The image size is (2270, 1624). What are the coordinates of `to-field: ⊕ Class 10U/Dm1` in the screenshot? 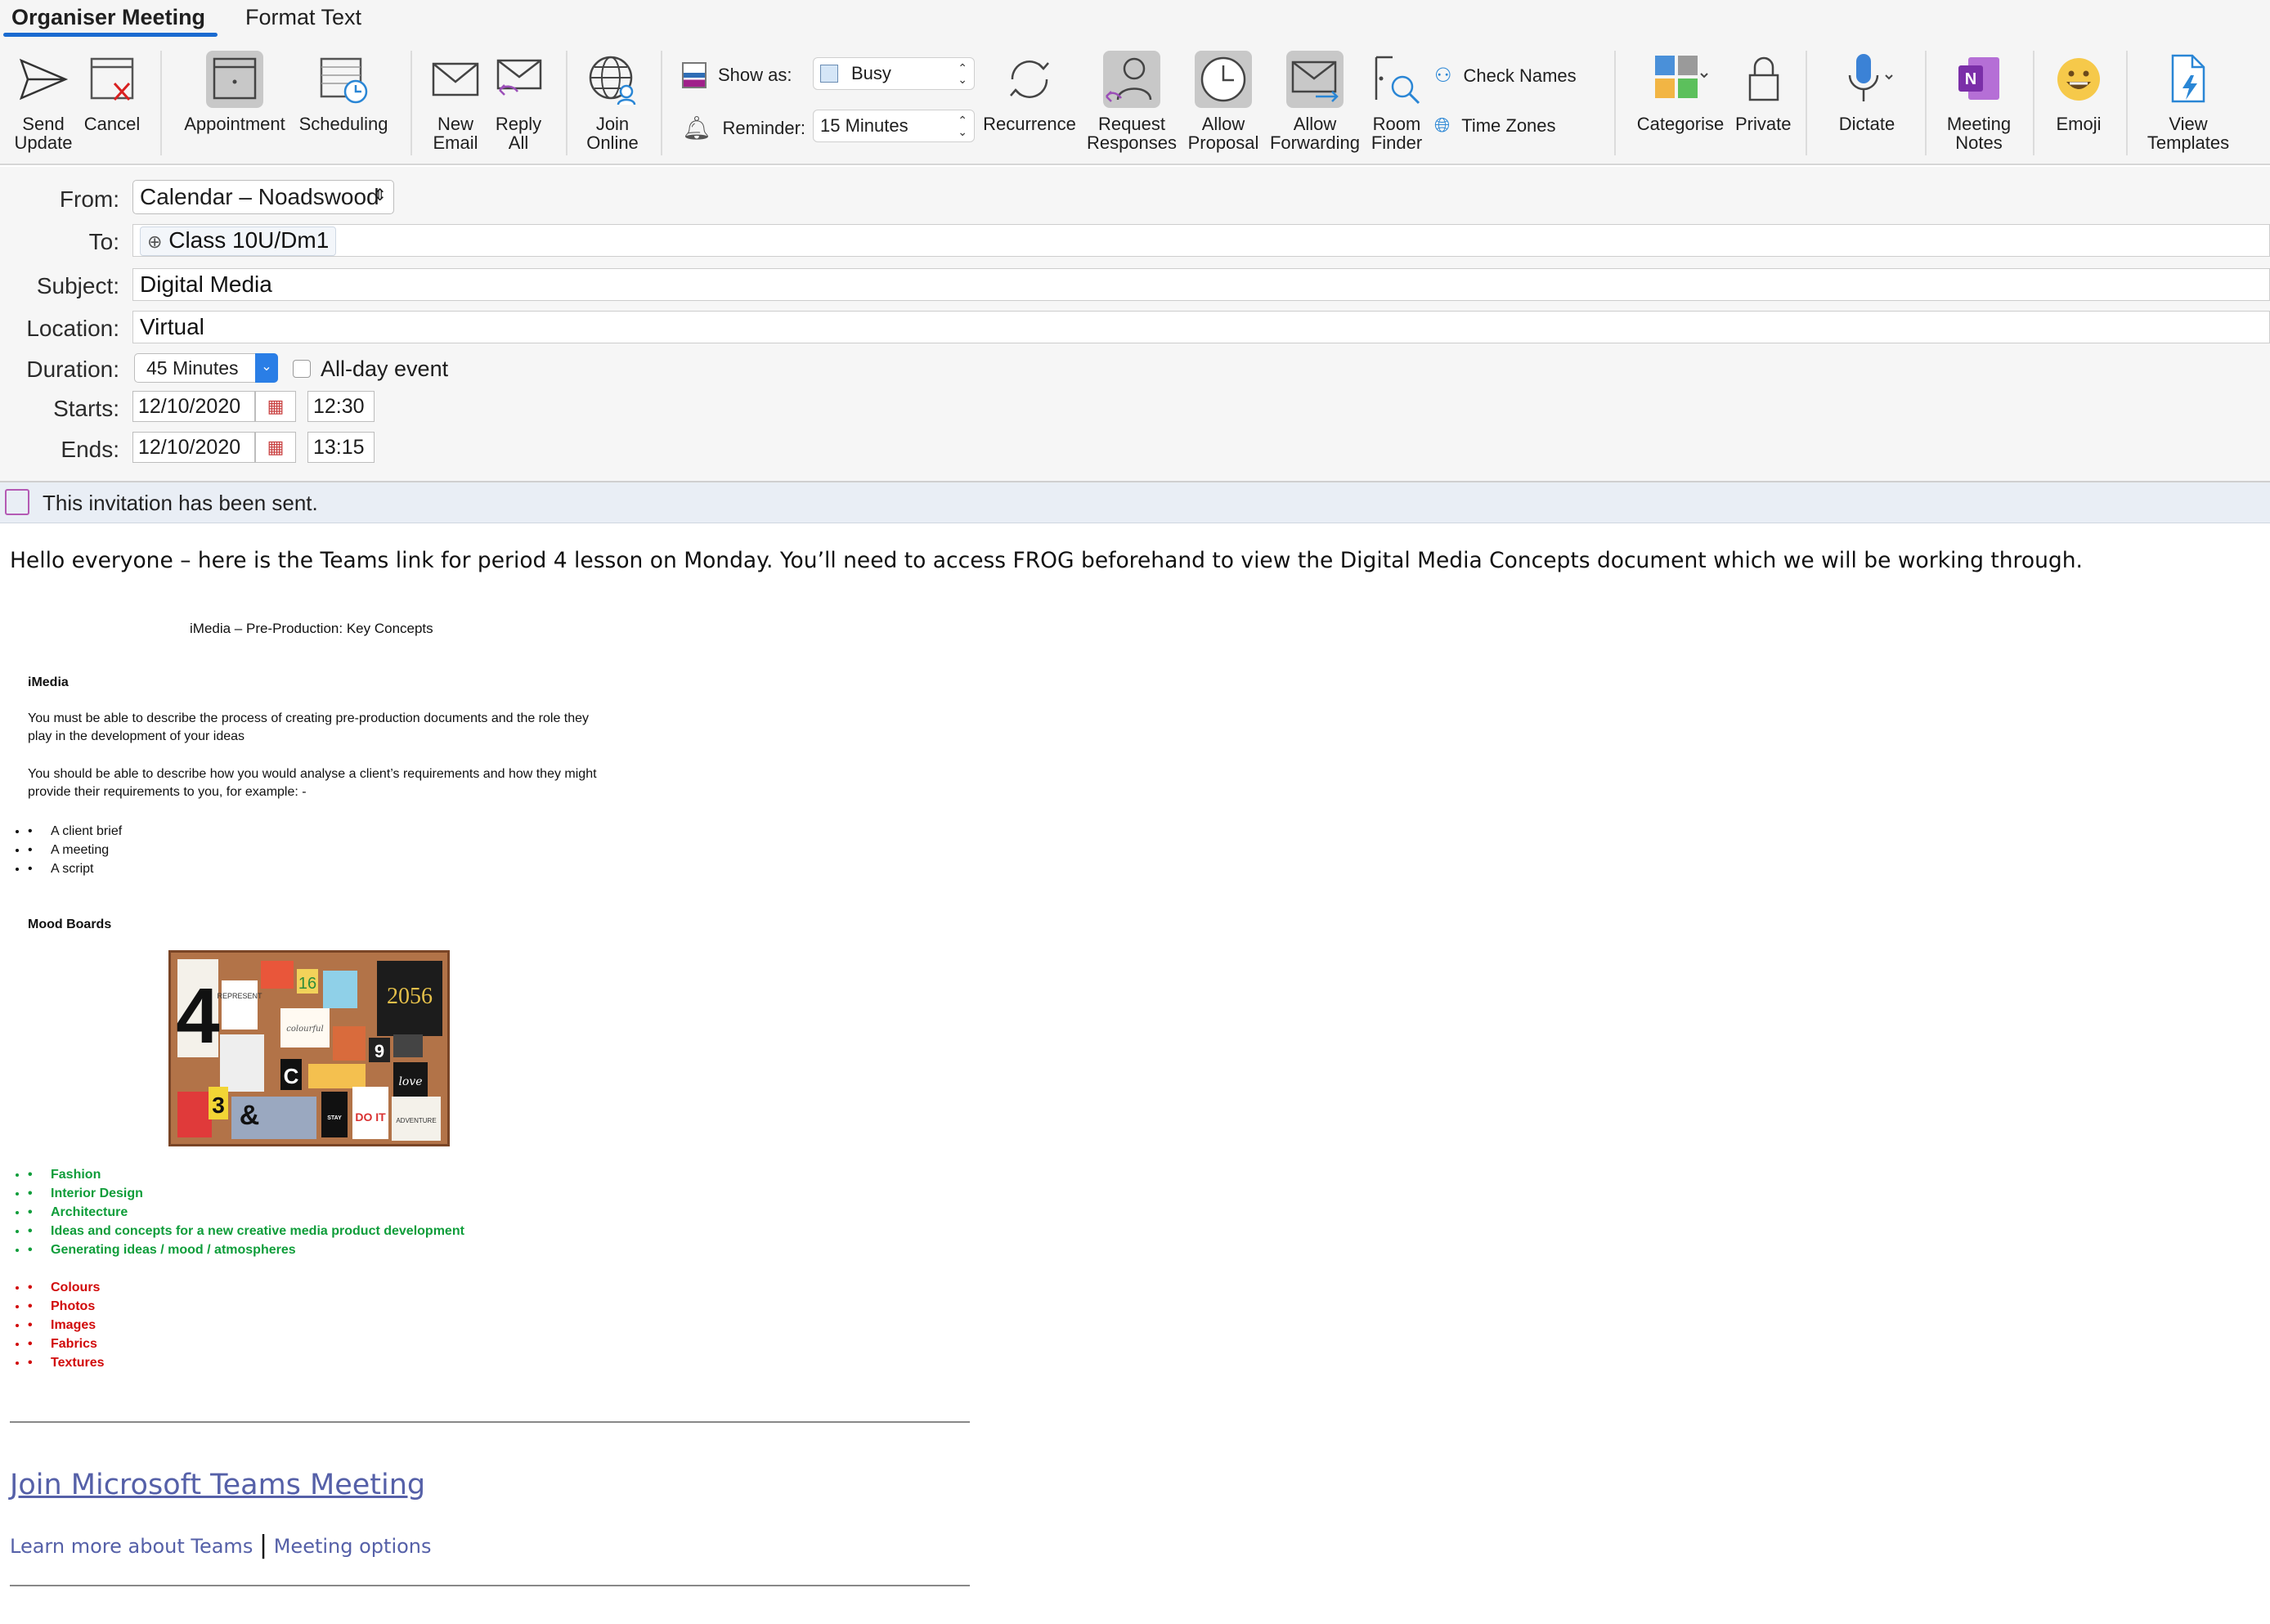 It's located at (1201, 241).